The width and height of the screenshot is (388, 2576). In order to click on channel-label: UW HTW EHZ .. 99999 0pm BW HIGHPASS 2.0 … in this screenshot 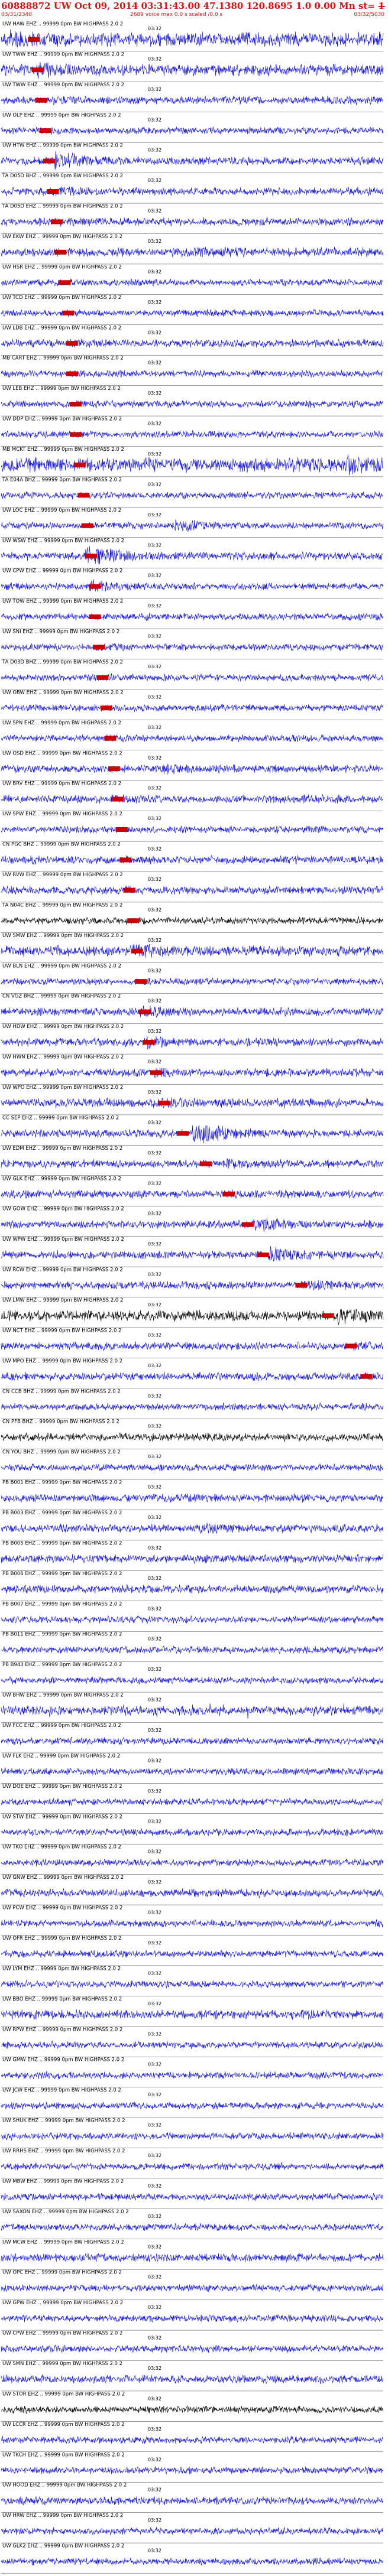, I will do `click(62, 146)`.